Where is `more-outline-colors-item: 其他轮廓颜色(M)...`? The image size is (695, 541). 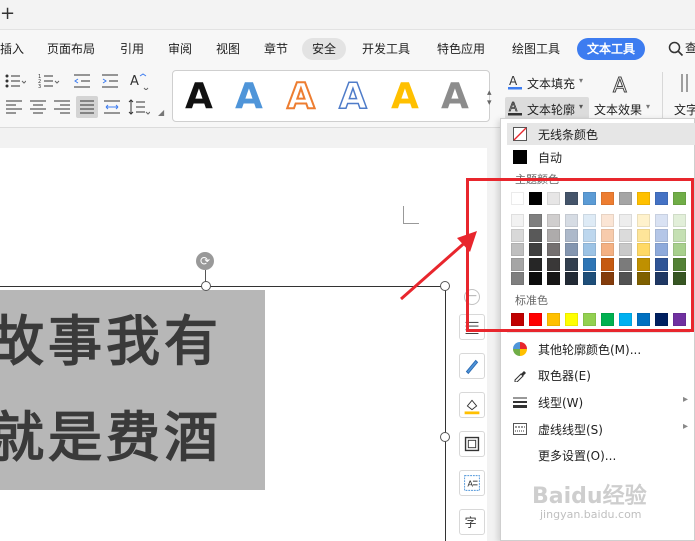
more-outline-colors-item: 其他轮廓颜色(M)... is located at coordinates (598, 349).